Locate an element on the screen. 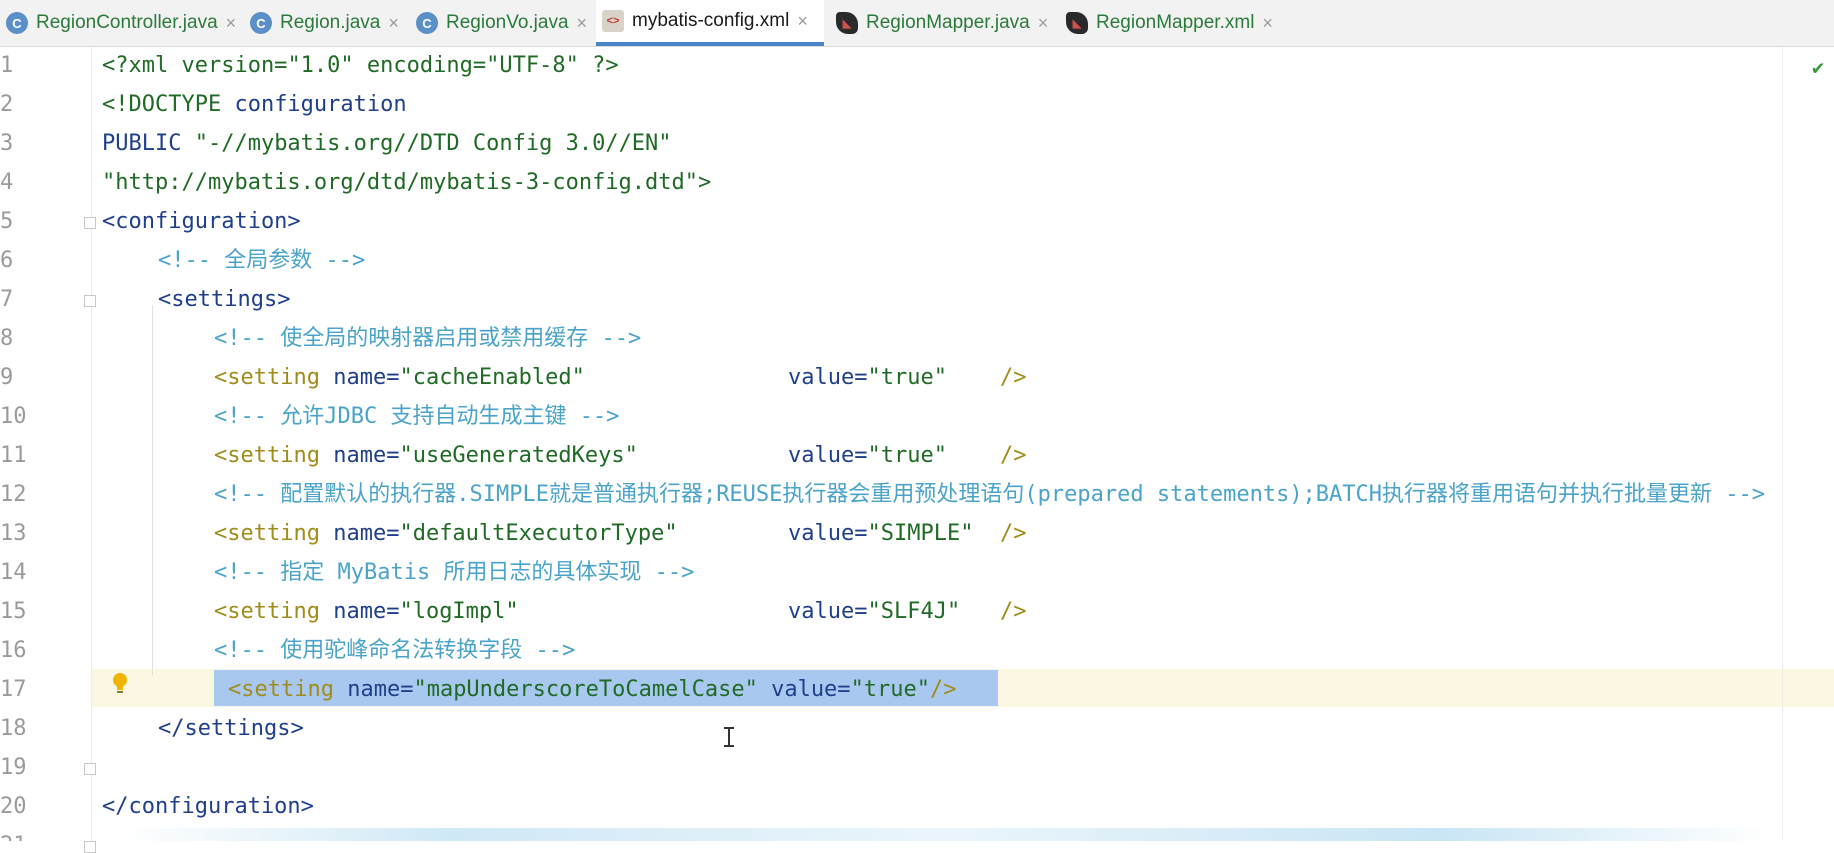 This screenshot has width=1834, height=853. attr-value: "logImpl" is located at coordinates (459, 611).